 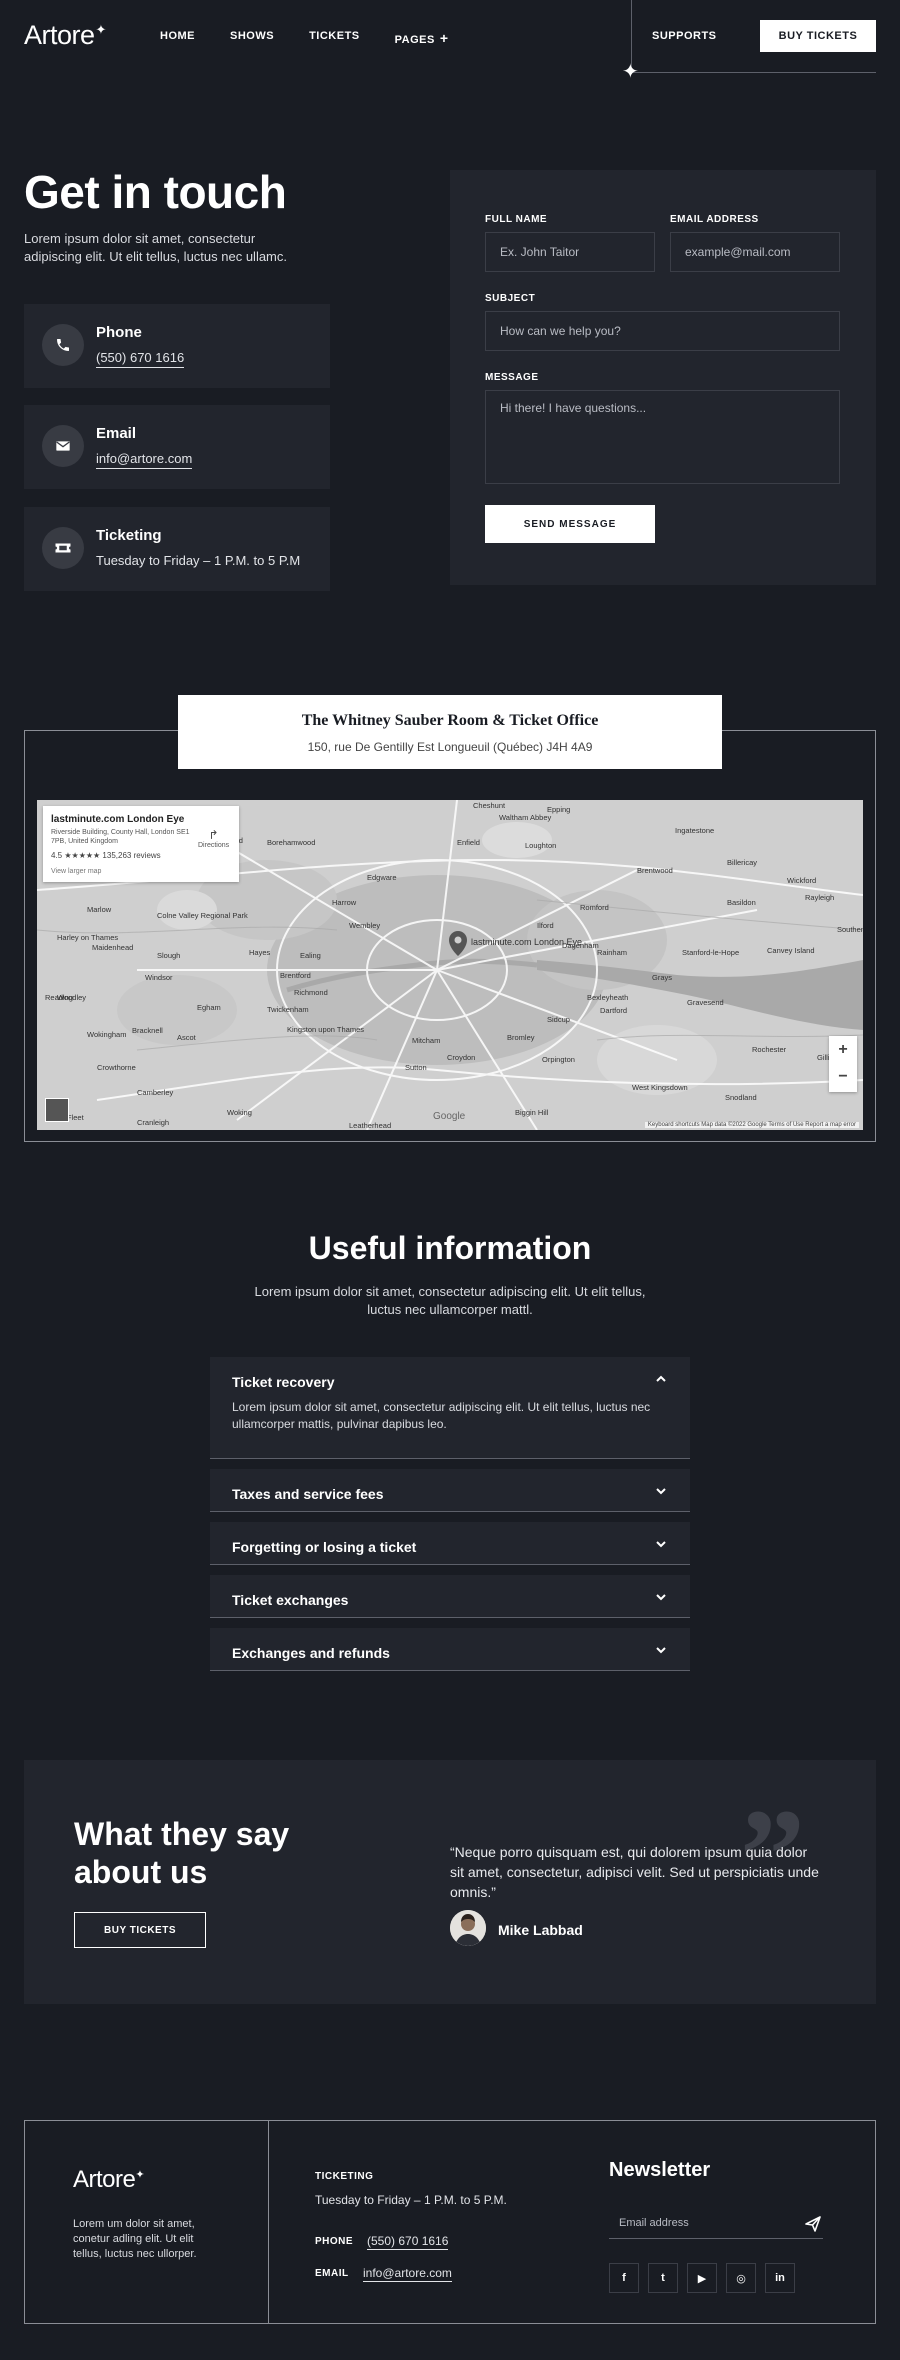 What do you see at coordinates (570, 524) in the screenshot?
I see `send-message-button: SEND MESSAGE` at bounding box center [570, 524].